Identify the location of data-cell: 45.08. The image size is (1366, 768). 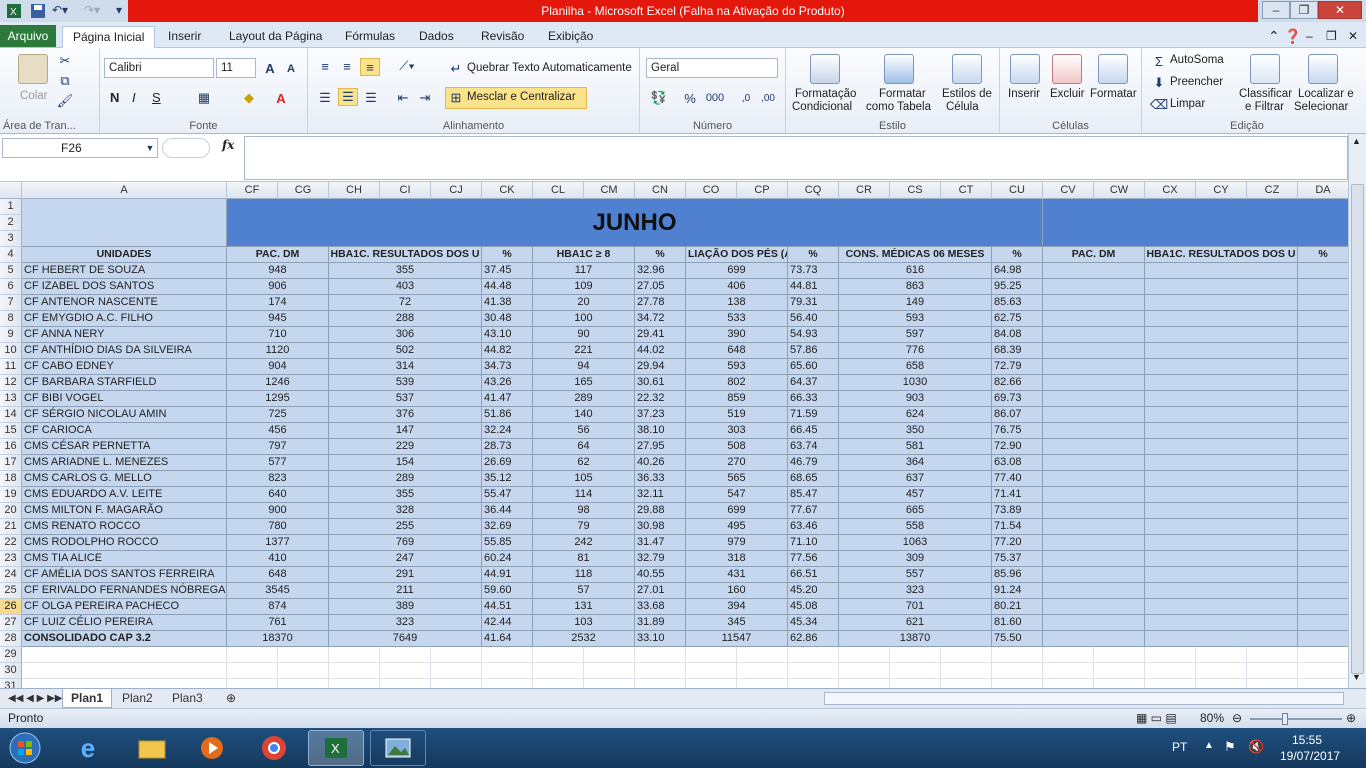
(813, 607).